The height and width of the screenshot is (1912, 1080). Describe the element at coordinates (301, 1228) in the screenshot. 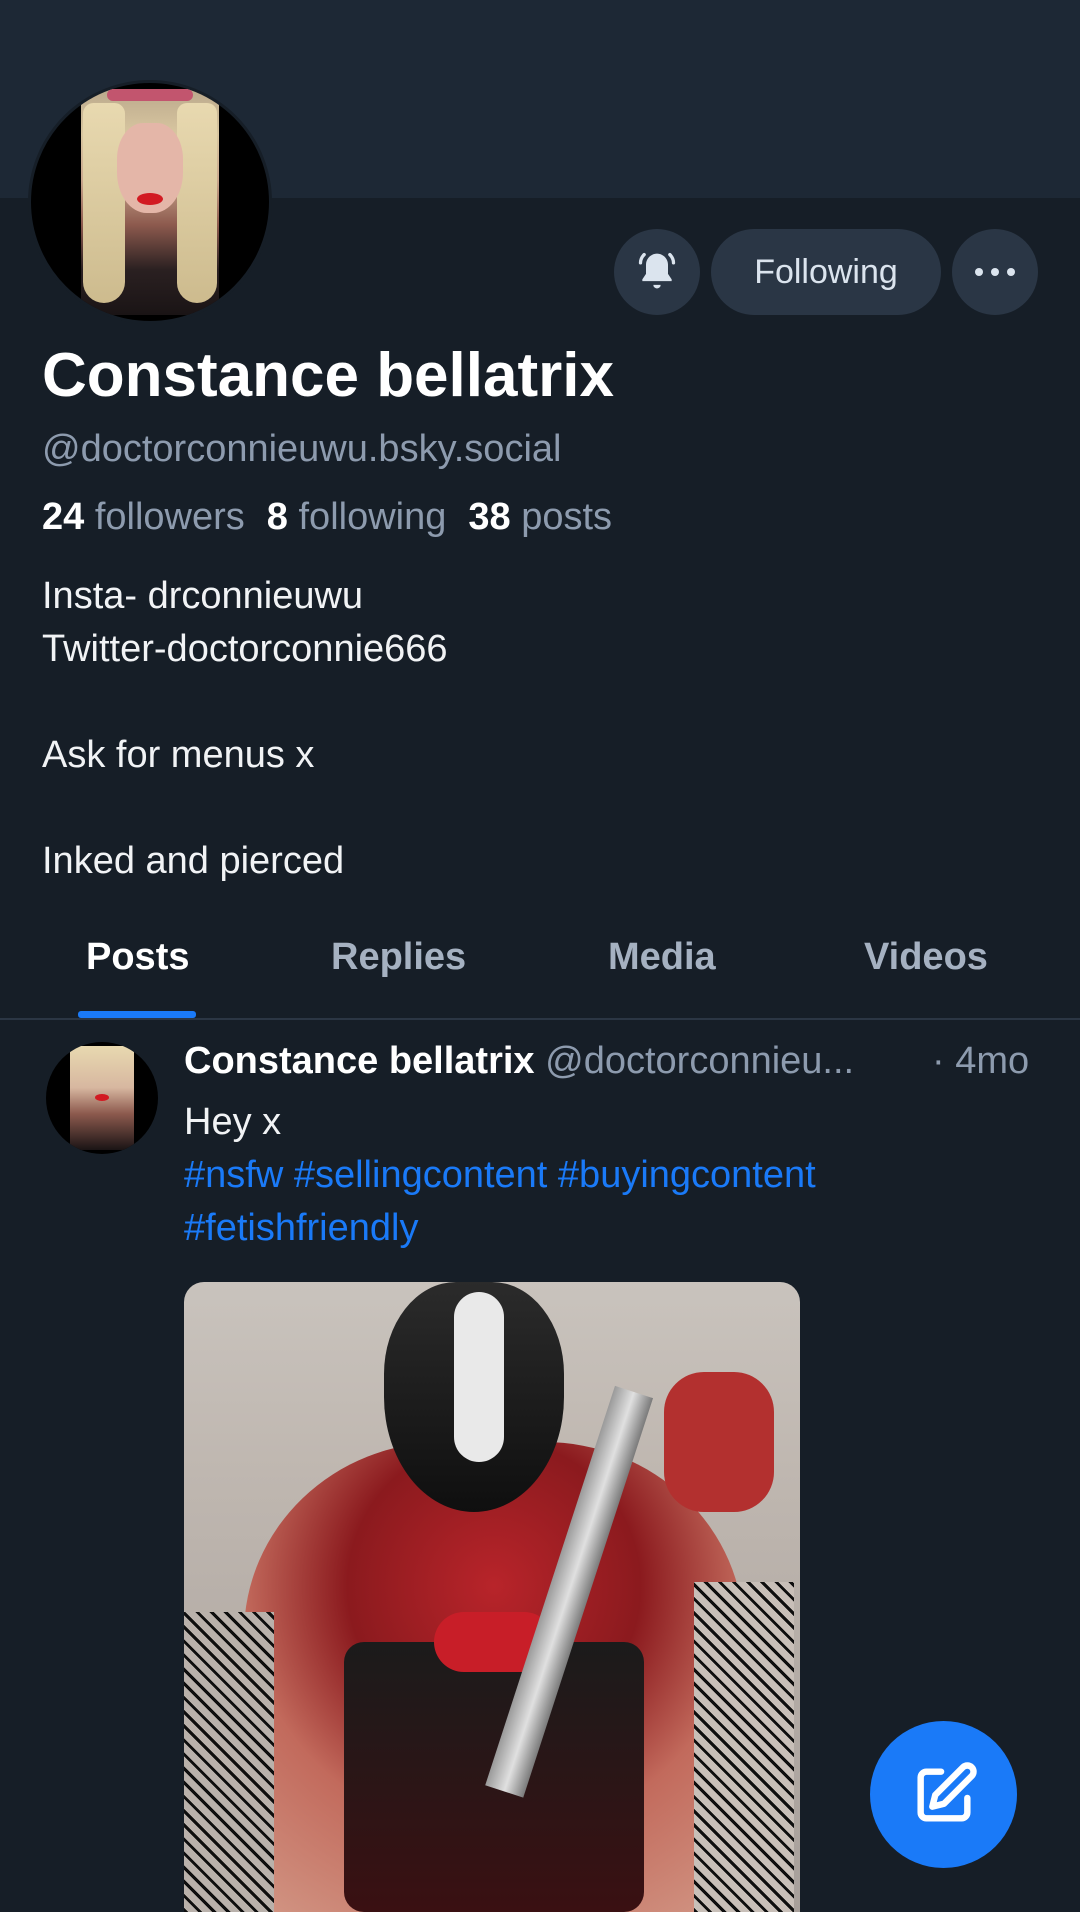

I see `hashtag-link: #fetishfriendly` at that location.